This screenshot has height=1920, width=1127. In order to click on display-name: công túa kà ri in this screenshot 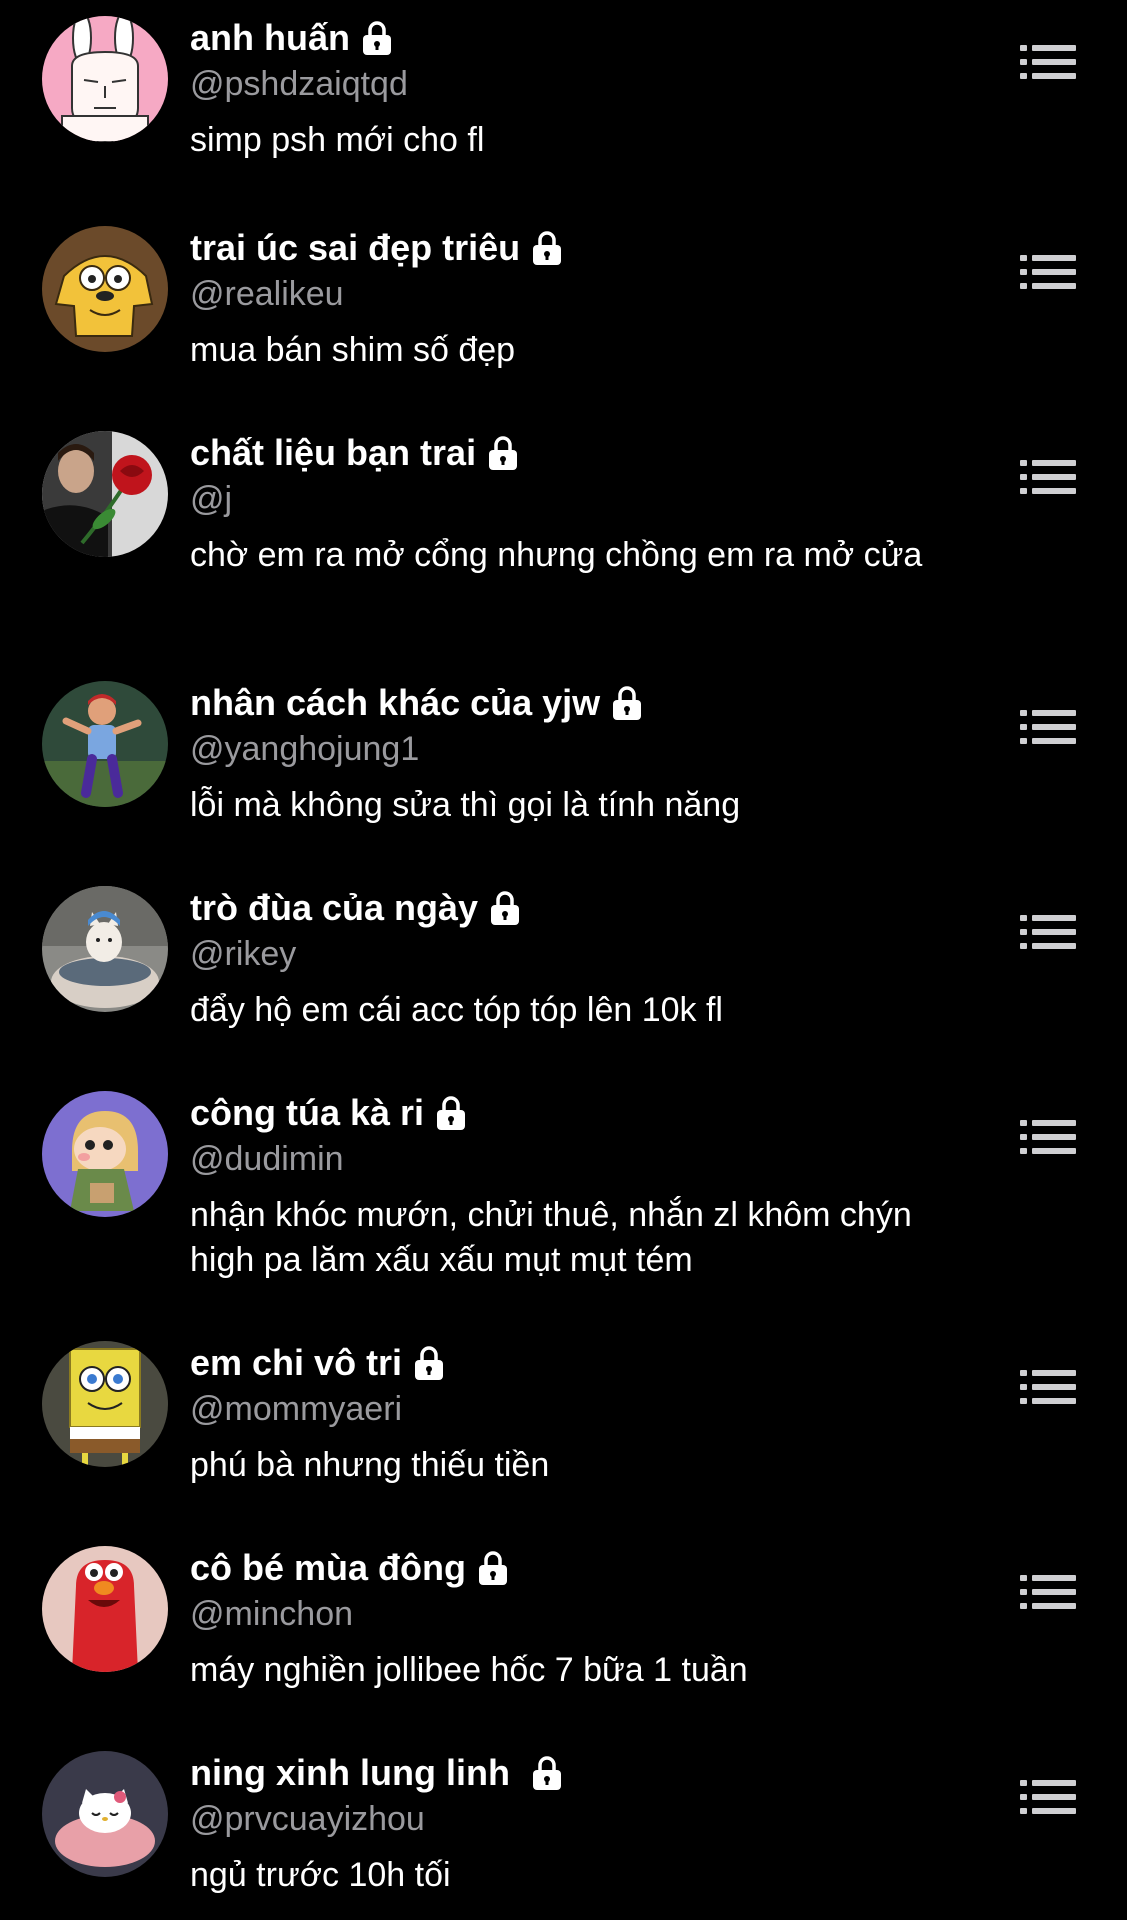, I will do `click(307, 1113)`.